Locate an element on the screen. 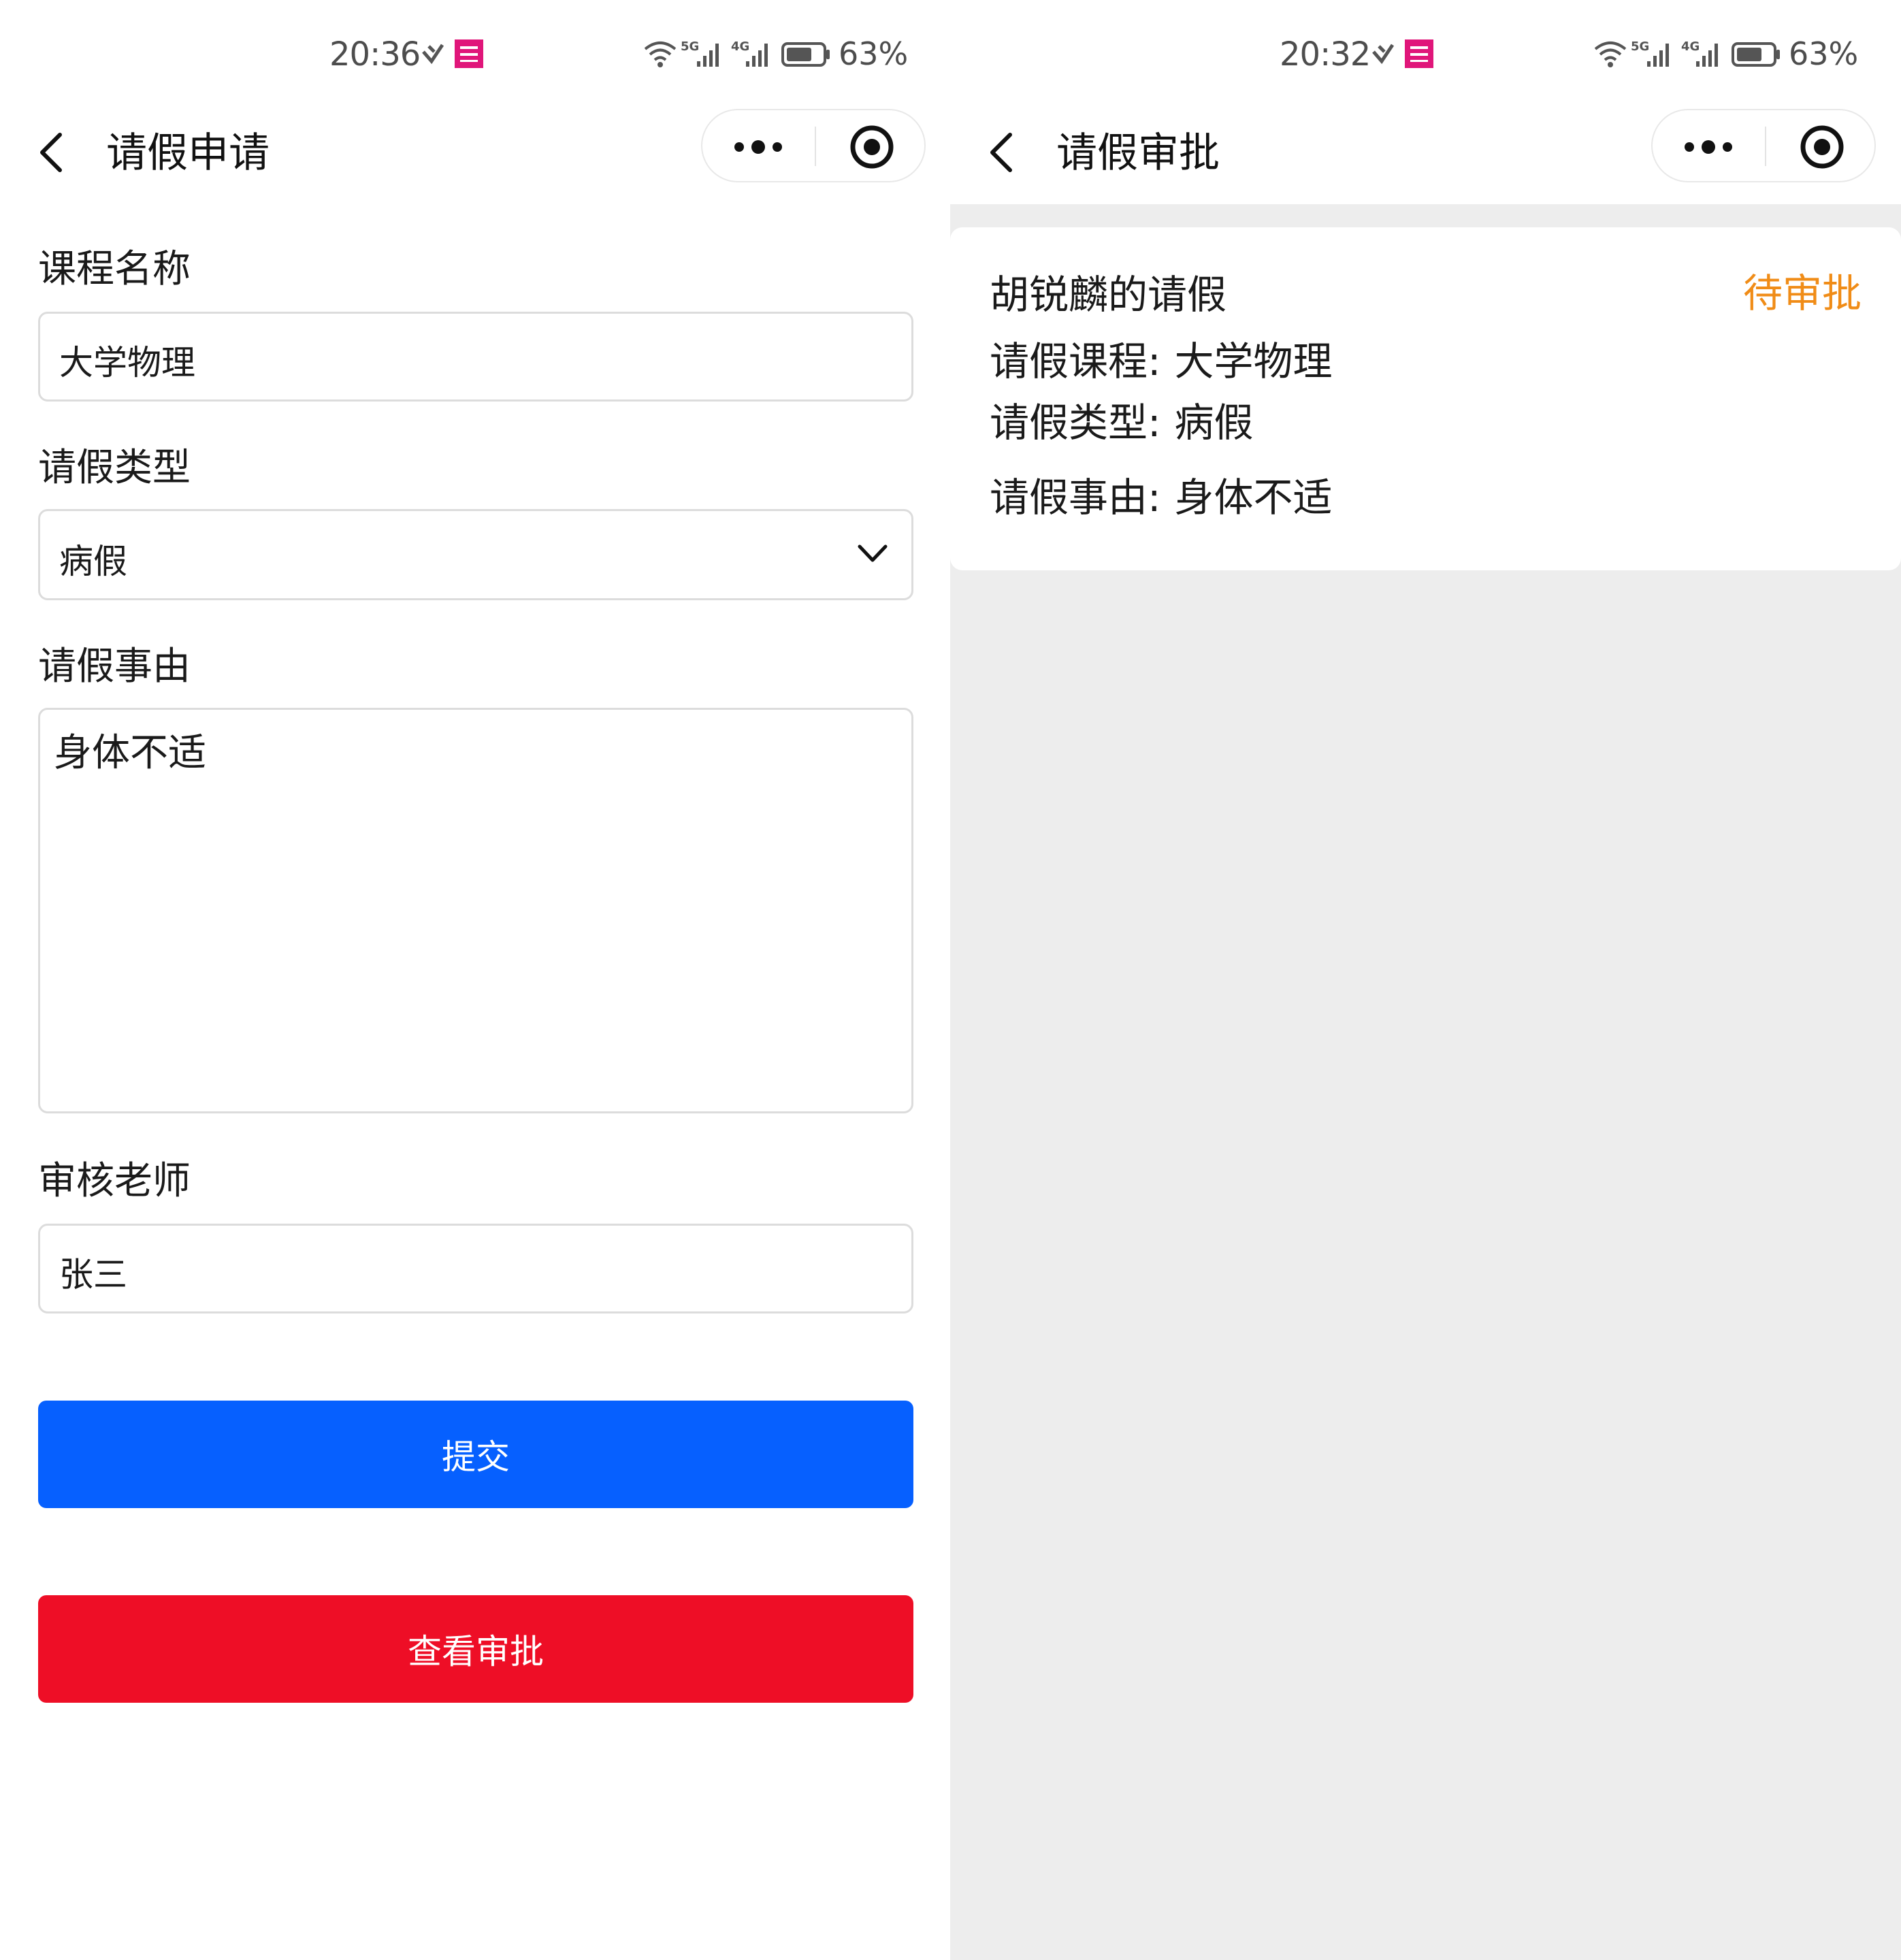 The width and height of the screenshot is (1901, 1960). leave-request-card: 胡锐麟的请假 待审批 请假课程: 大学物理 请假类型: 病假 请假事由: 身体不适 is located at coordinates (1426, 398).